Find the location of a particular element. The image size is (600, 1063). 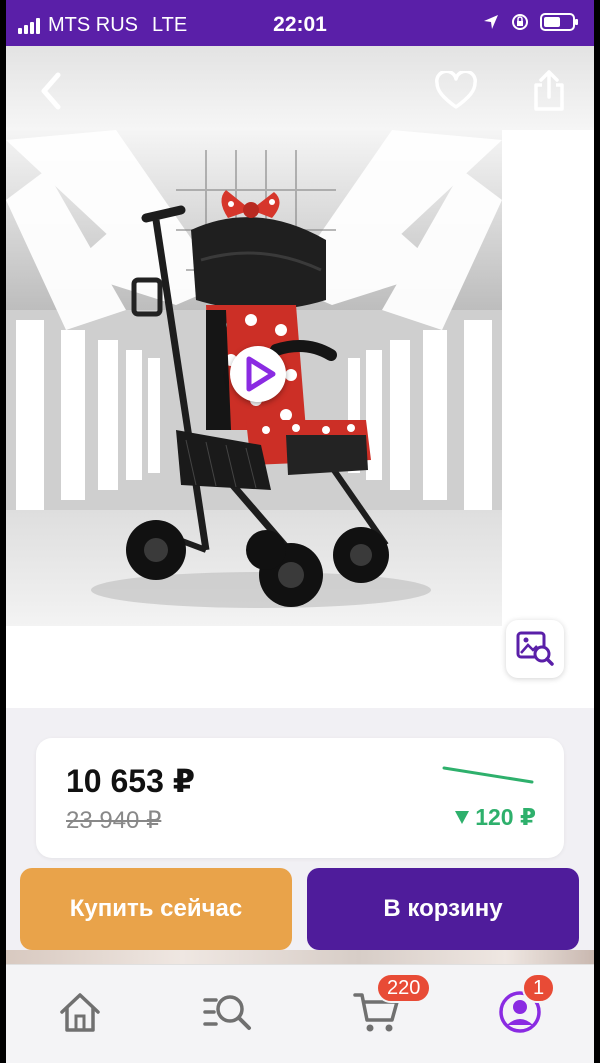

tab-profile: 1 is located at coordinates (524, 1005).